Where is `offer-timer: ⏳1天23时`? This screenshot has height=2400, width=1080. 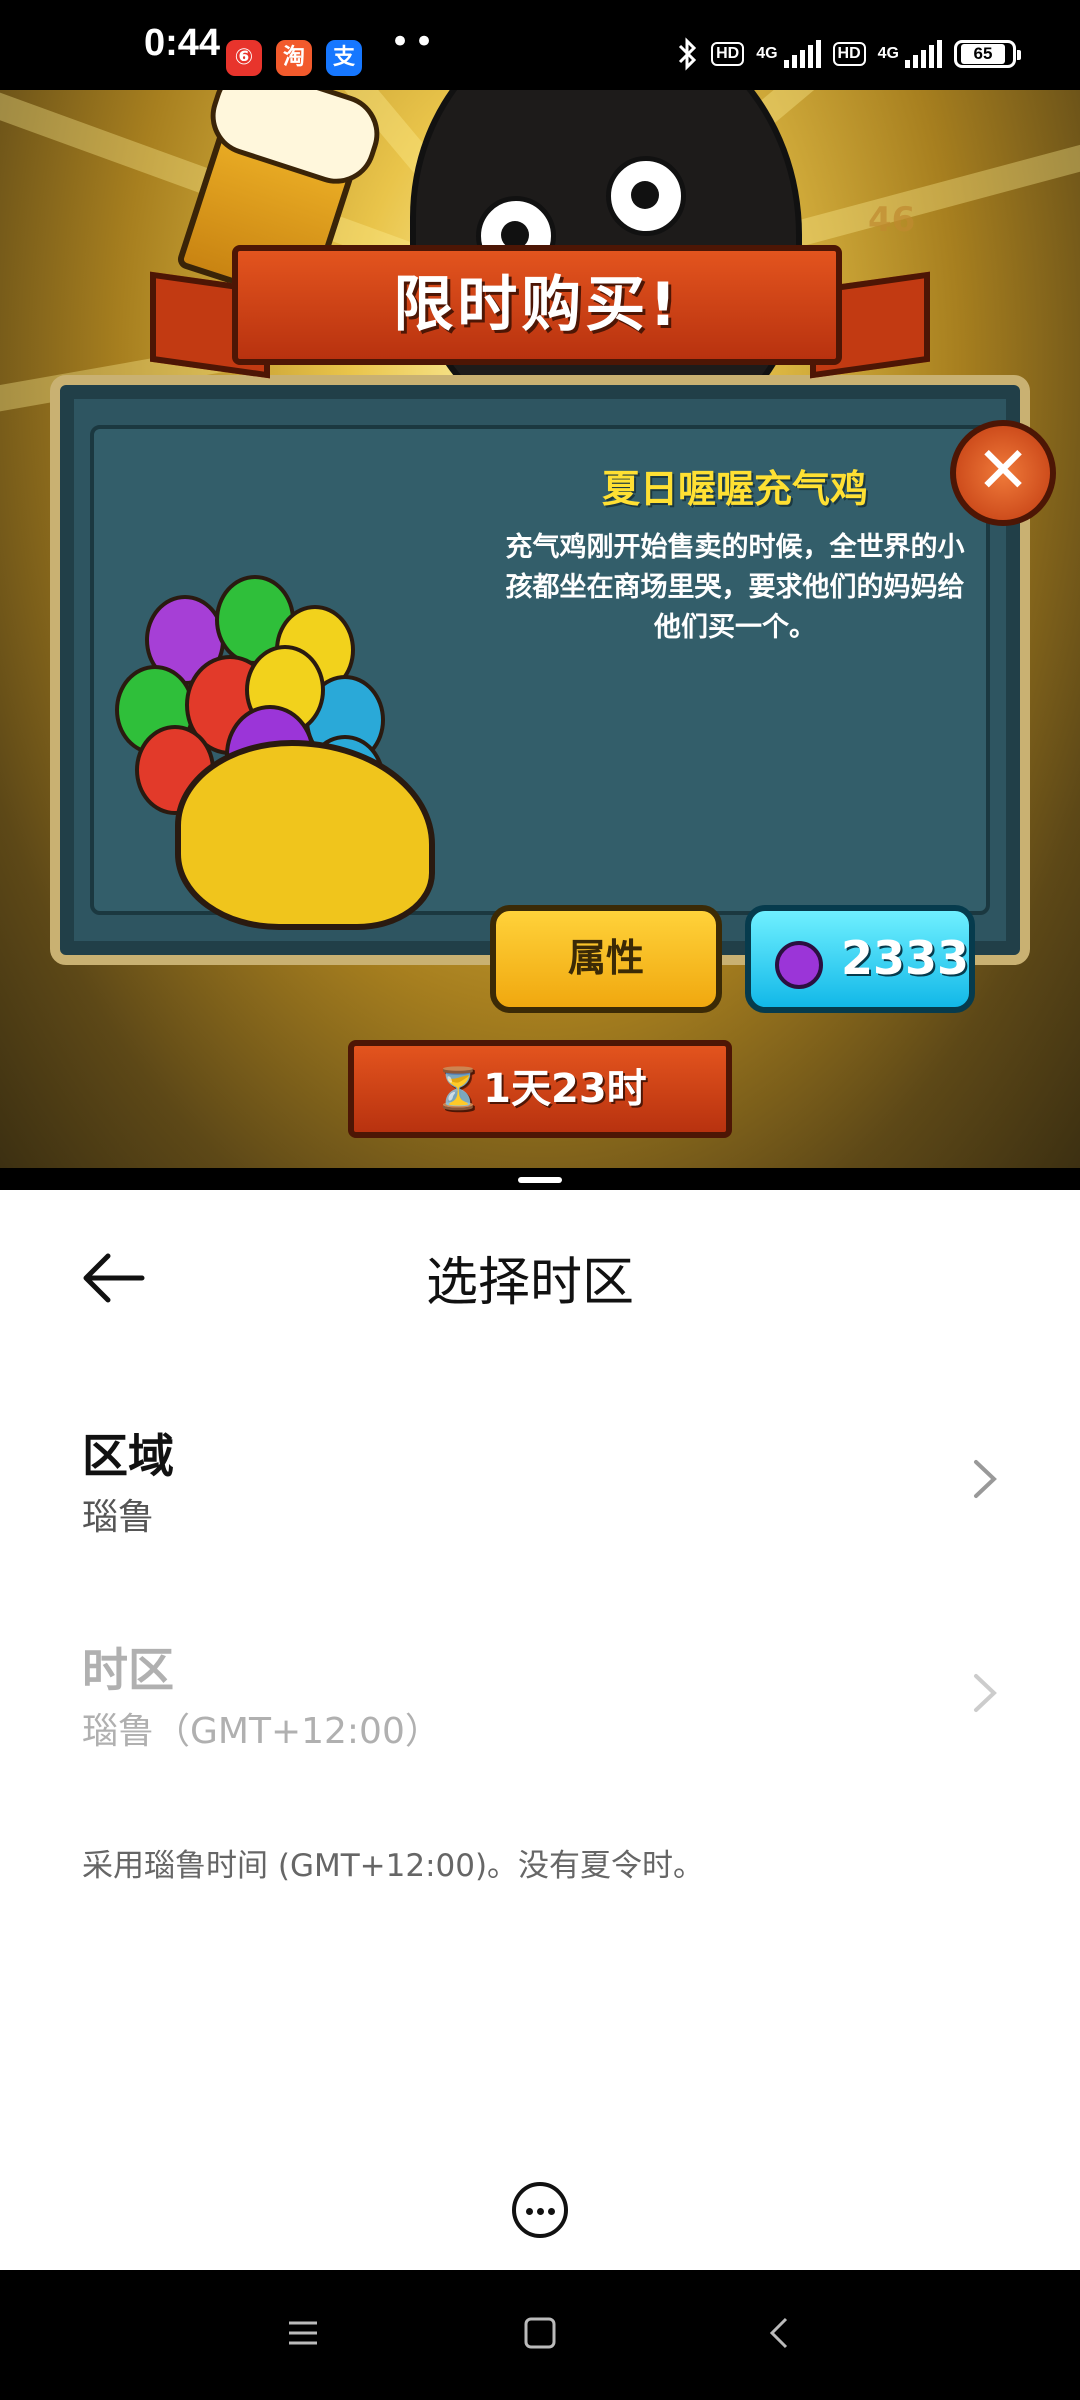 offer-timer: ⏳1天23时 is located at coordinates (540, 1089).